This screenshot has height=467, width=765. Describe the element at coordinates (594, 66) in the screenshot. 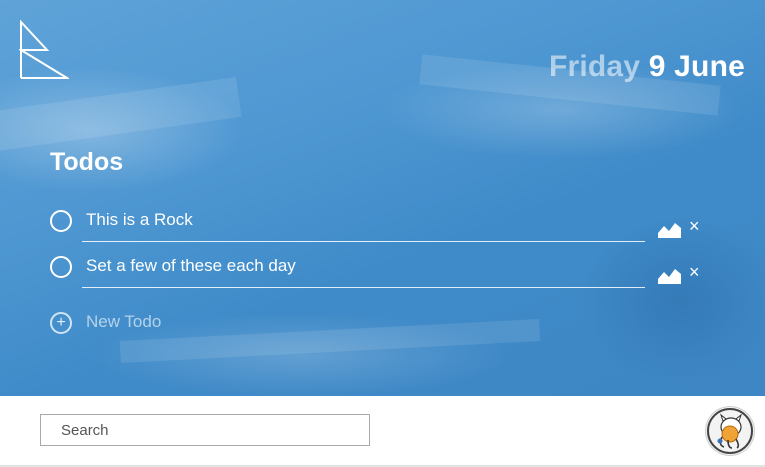

I see `date-day: Friday` at that location.